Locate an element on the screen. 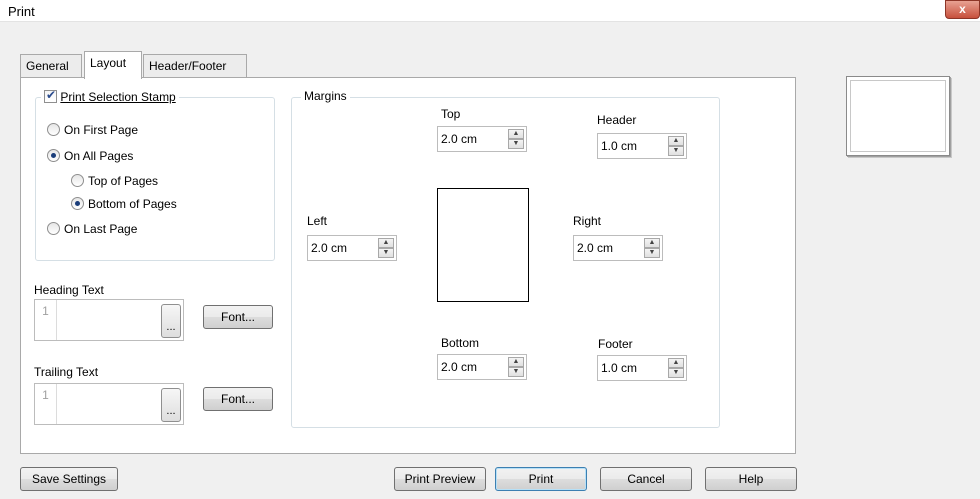 Image resolution: width=980 pixels, height=499 pixels. margin-left-value: 2.0 cm is located at coordinates (329, 248).